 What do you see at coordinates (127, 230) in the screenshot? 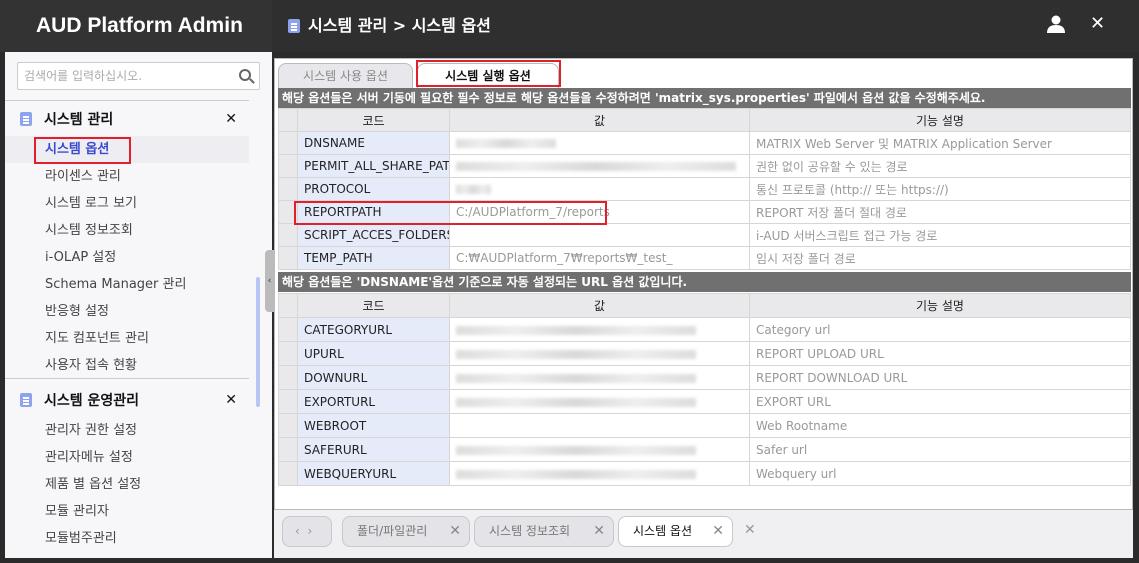
I see `sidebar-item: 시스템 정보조회` at bounding box center [127, 230].